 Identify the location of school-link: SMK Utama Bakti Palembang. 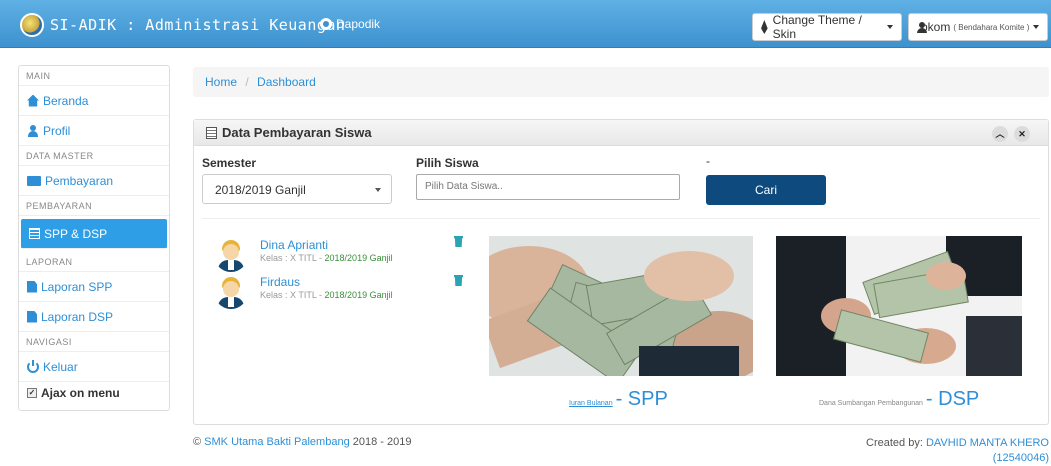
(277, 442).